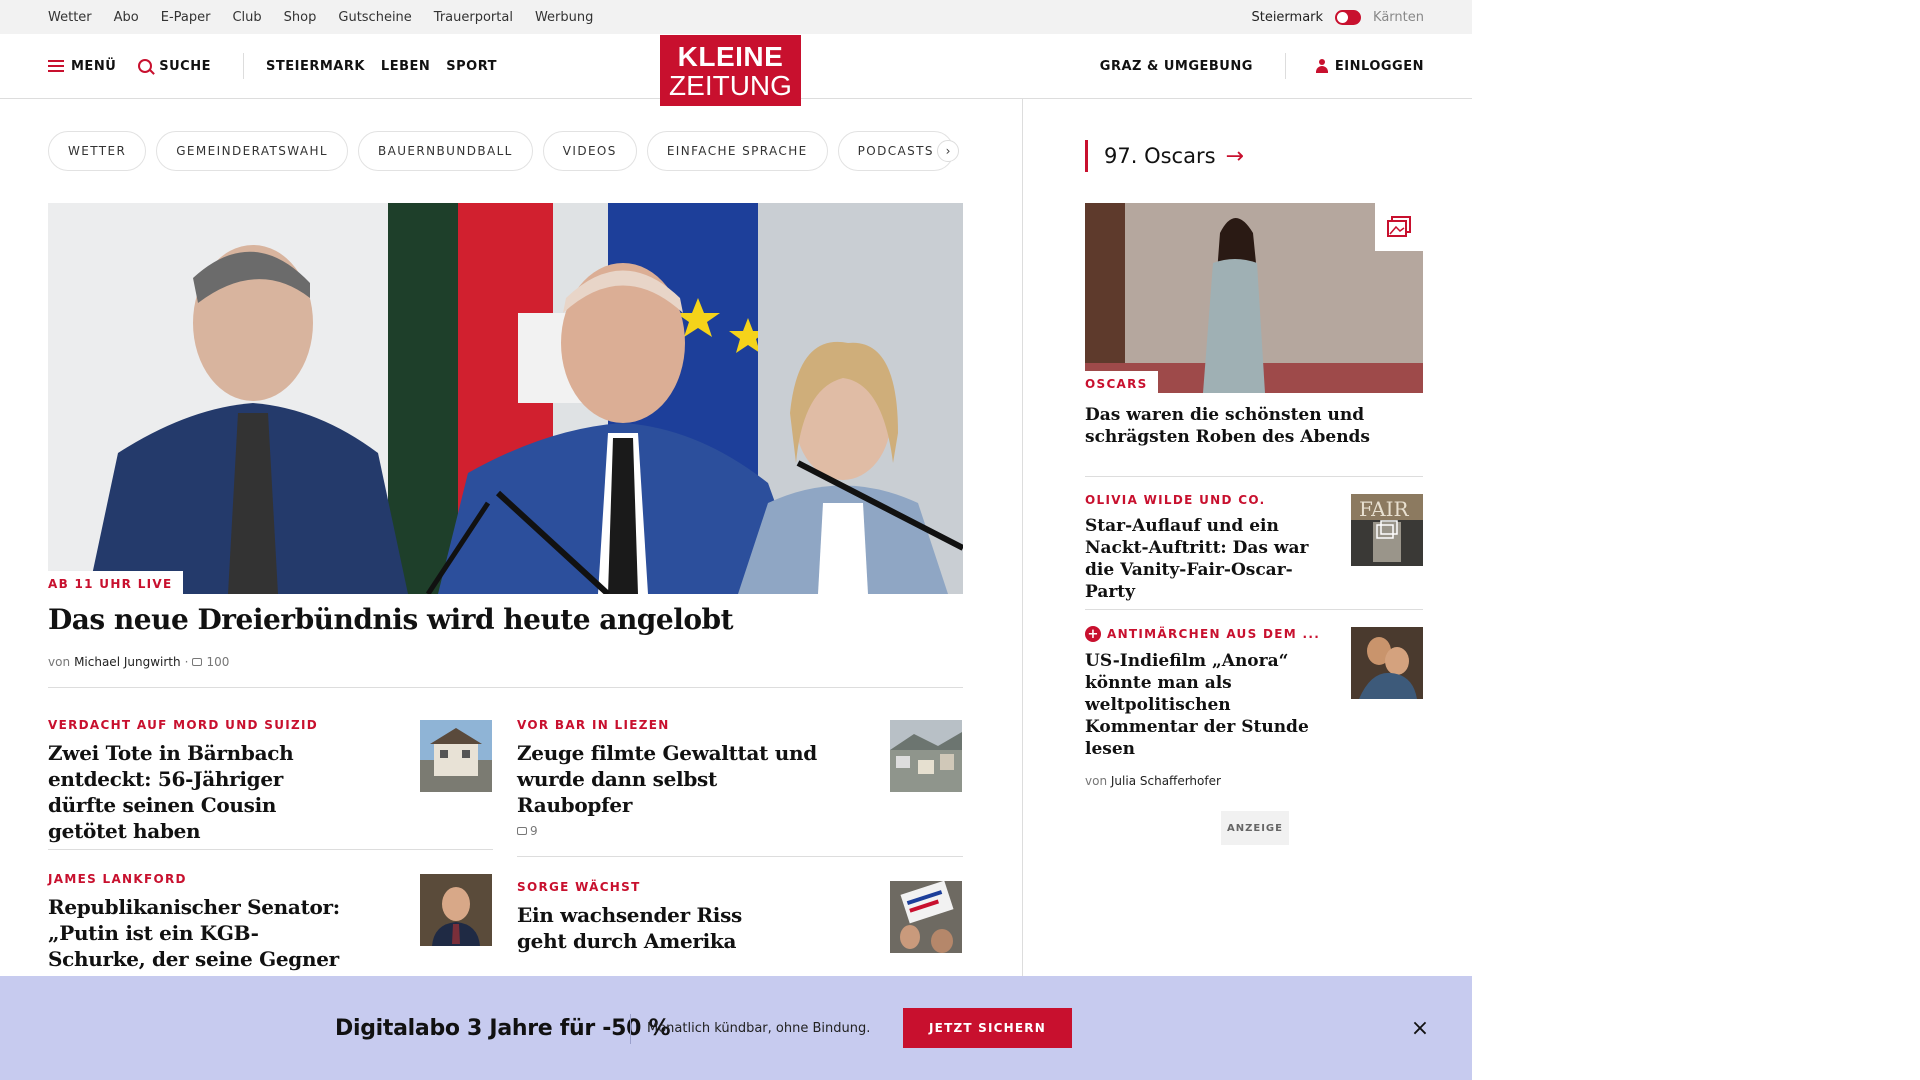 The width and height of the screenshot is (1920, 1080). Describe the element at coordinates (145, 66) in the screenshot. I see `search-icon` at that location.